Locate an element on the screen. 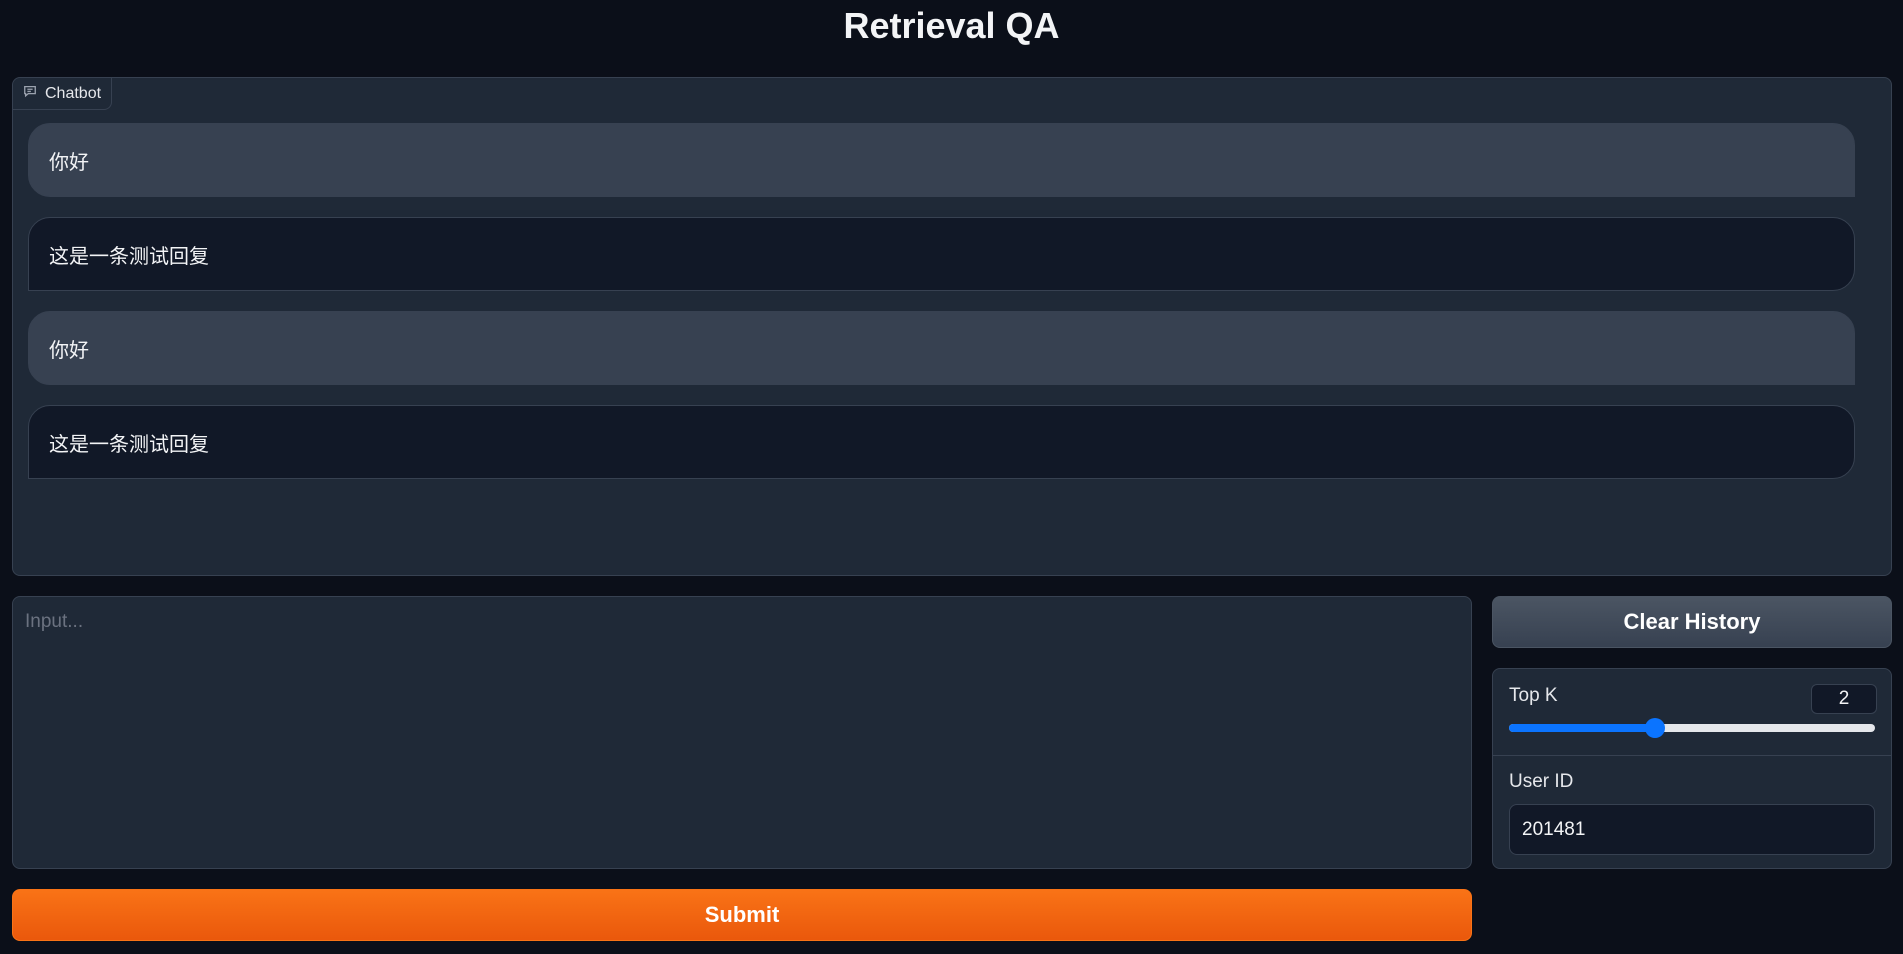  chatbot-label: Chatbot is located at coordinates (63, 94).